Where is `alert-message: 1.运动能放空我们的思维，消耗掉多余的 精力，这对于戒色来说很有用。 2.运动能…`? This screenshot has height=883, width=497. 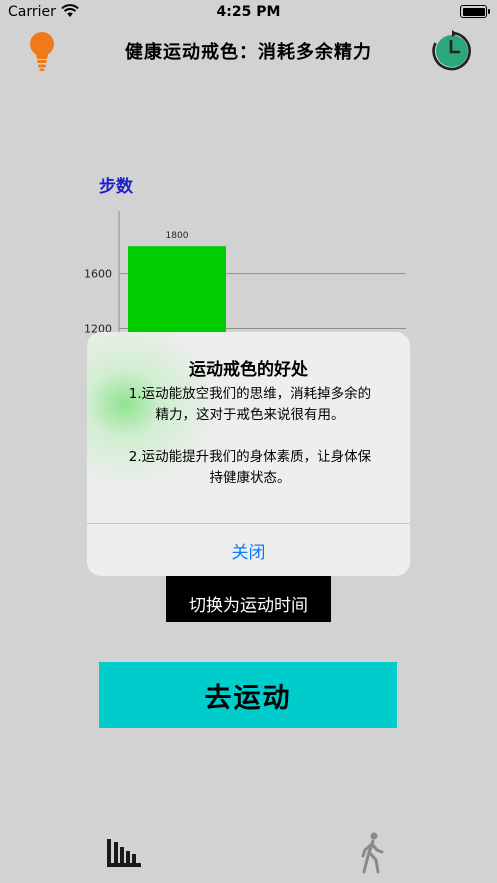 alert-message: 1.运动能放空我们的思维，消耗掉多余的 精力，这对于戒色来说很有用。 2.运动能… is located at coordinates (250, 436).